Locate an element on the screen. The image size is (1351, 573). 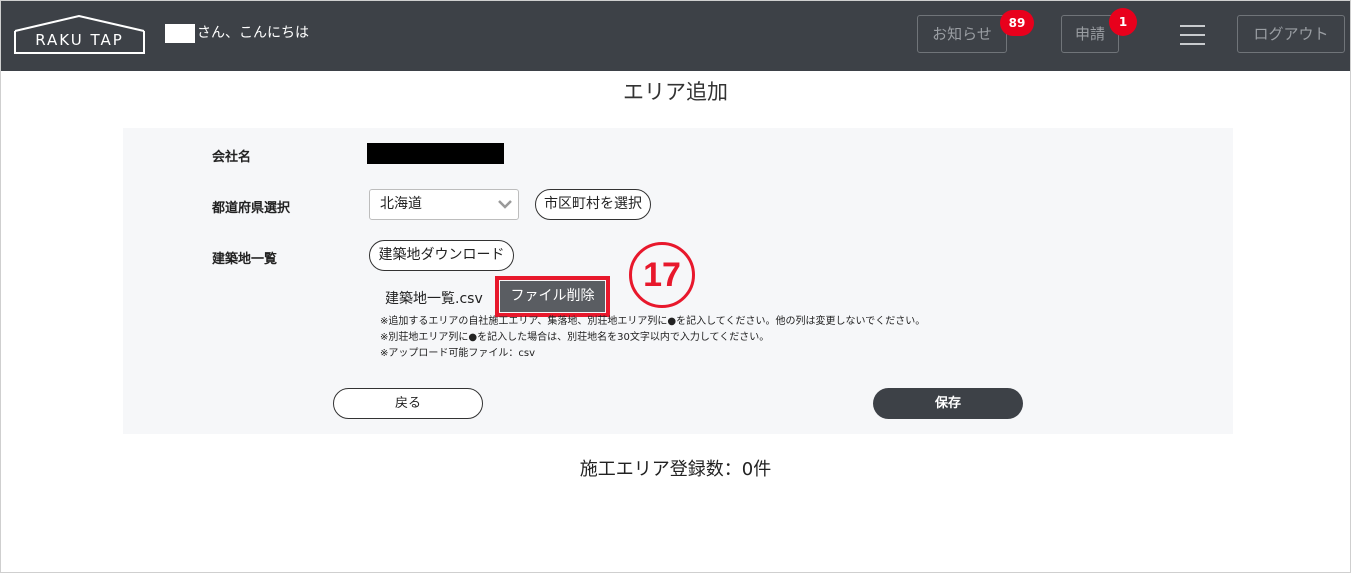
download-sites-button: 建築地ダウンロード is located at coordinates (441, 255).